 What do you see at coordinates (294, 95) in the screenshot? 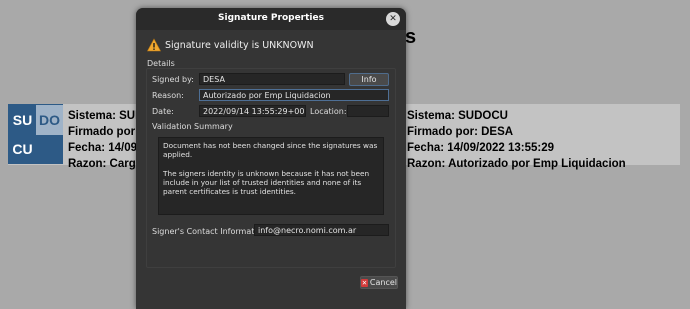
I see `reason-field: Autorizado por Emp Liquidacion` at bounding box center [294, 95].